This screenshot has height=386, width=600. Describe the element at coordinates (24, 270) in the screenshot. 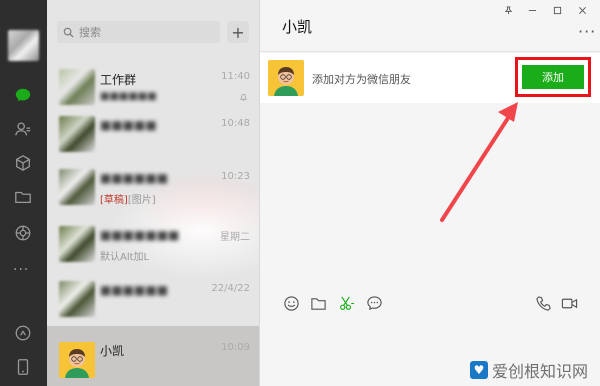

I see `more-icon: ···` at that location.